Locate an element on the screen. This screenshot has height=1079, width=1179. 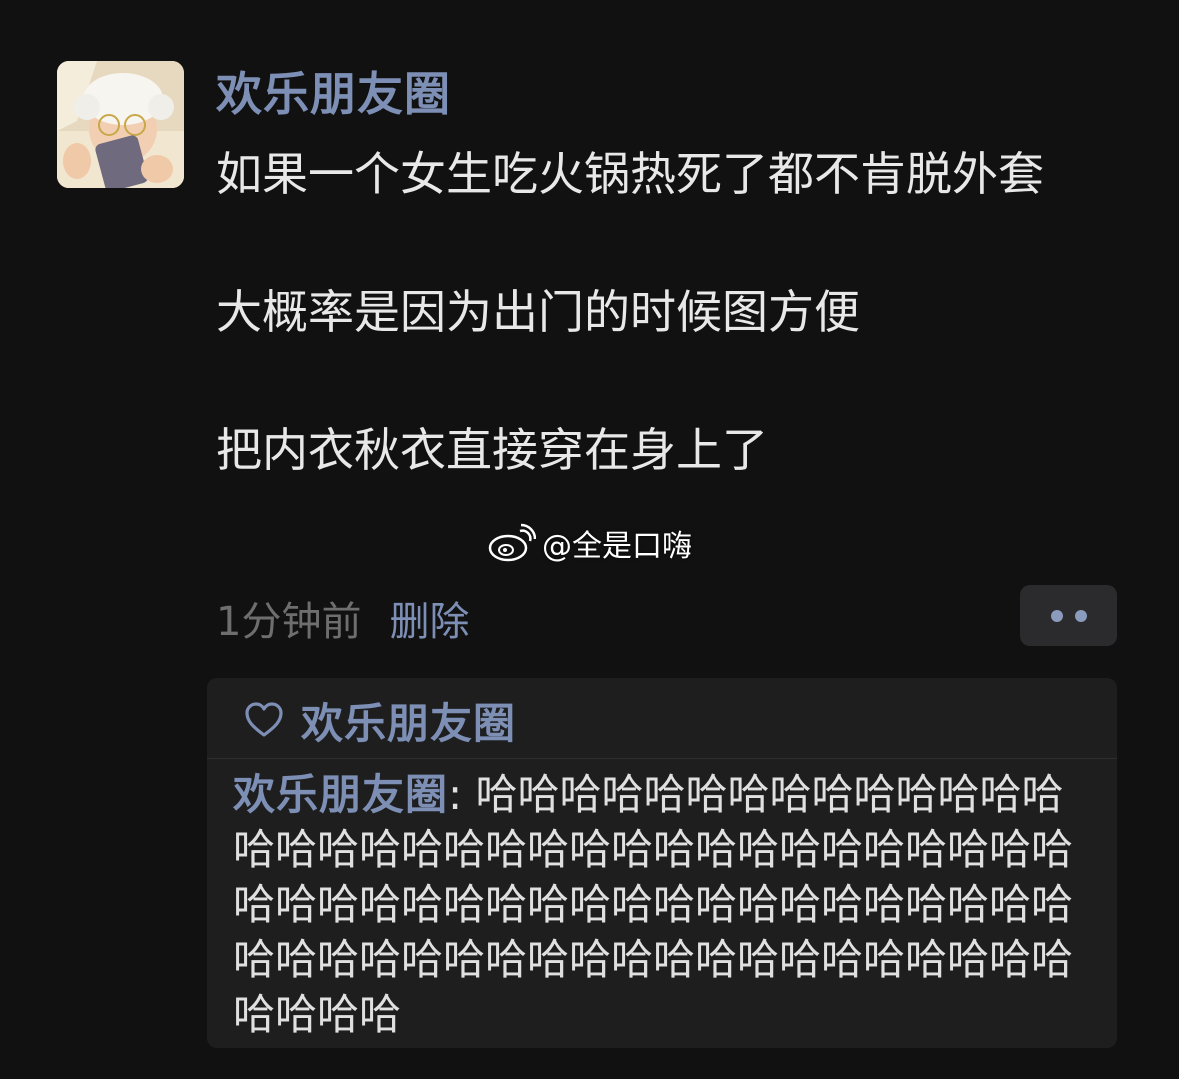
avatar is located at coordinates (120, 124).